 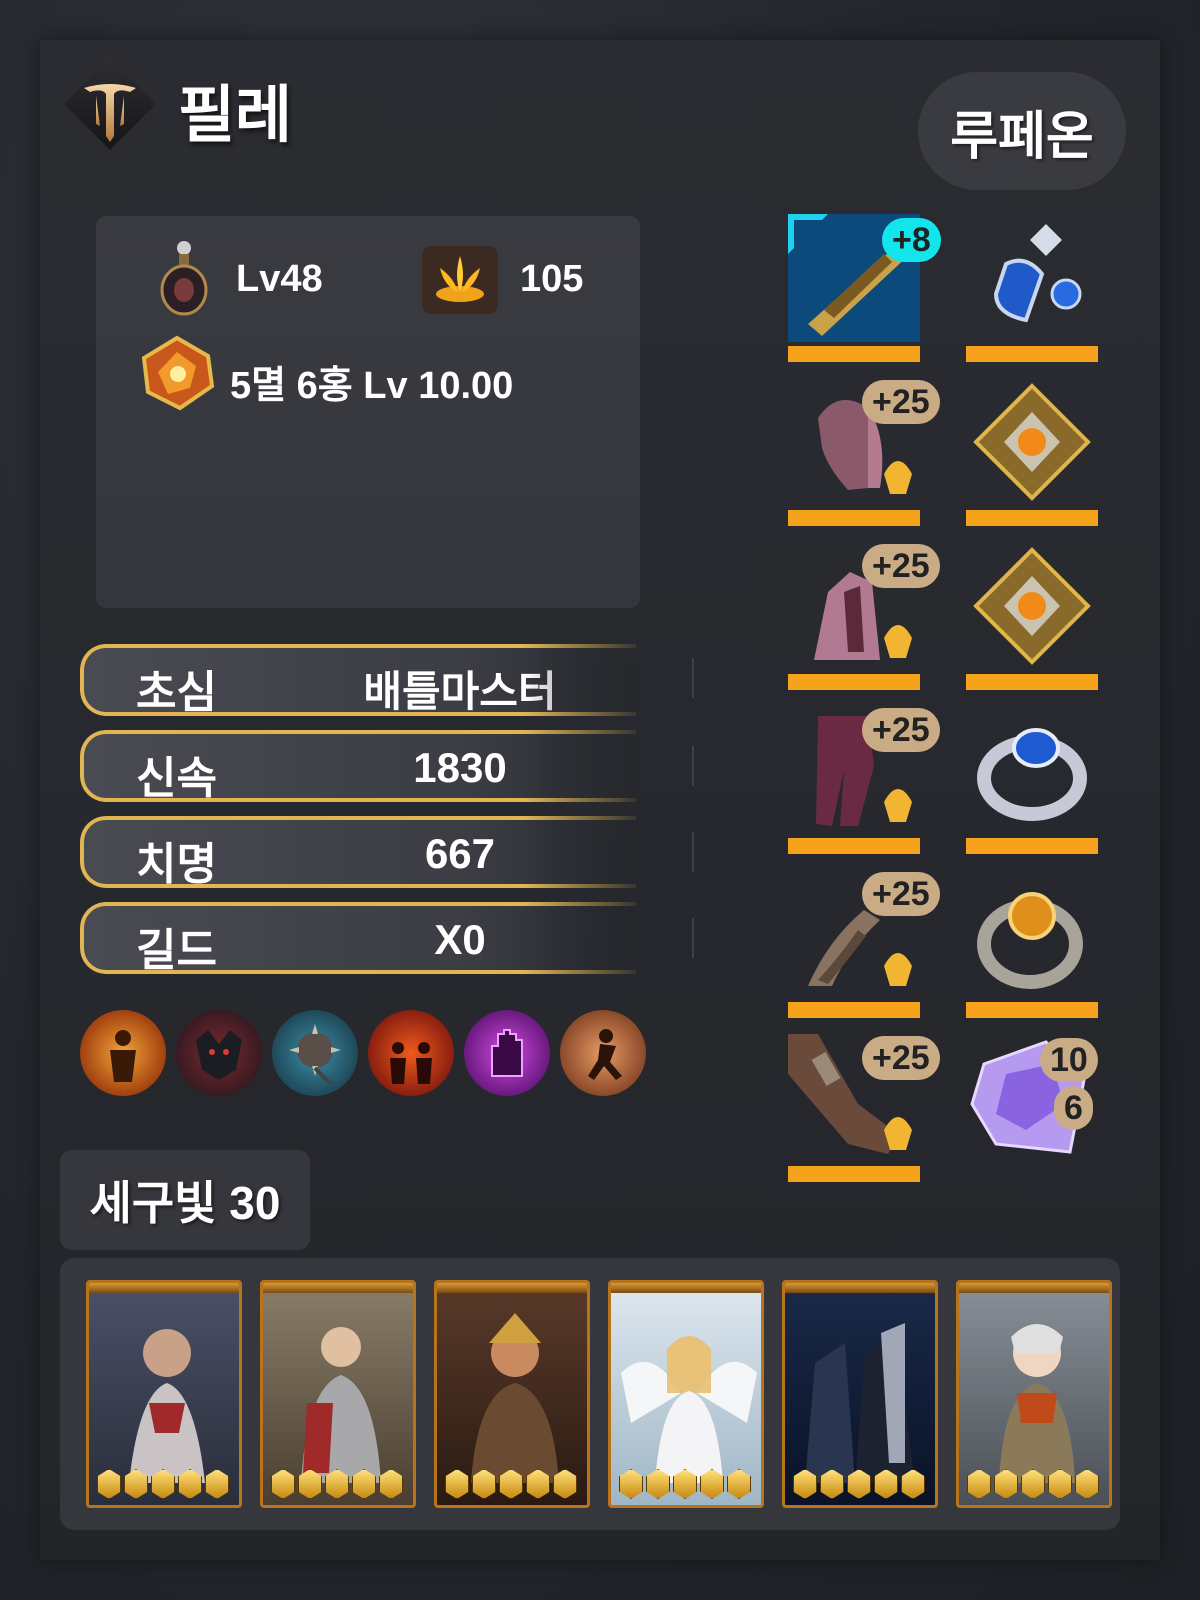 I want to click on stat-value: 667, so click(x=460, y=853).